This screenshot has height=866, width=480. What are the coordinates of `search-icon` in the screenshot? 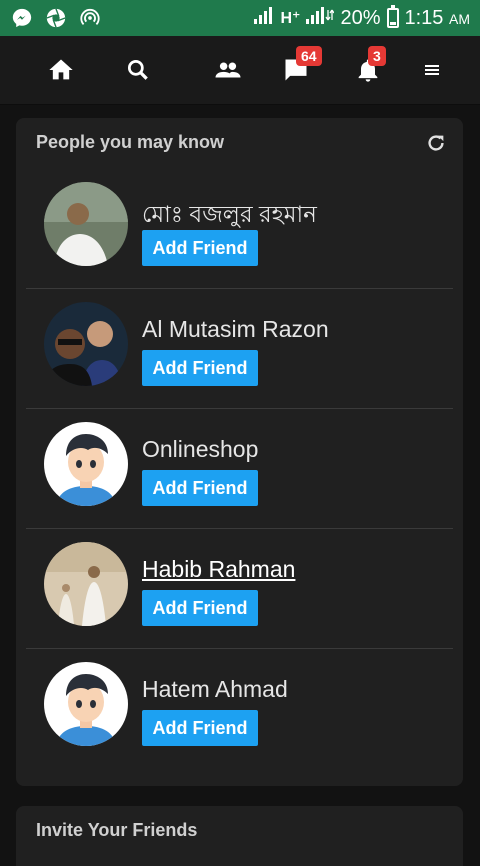 It's located at (138, 70).